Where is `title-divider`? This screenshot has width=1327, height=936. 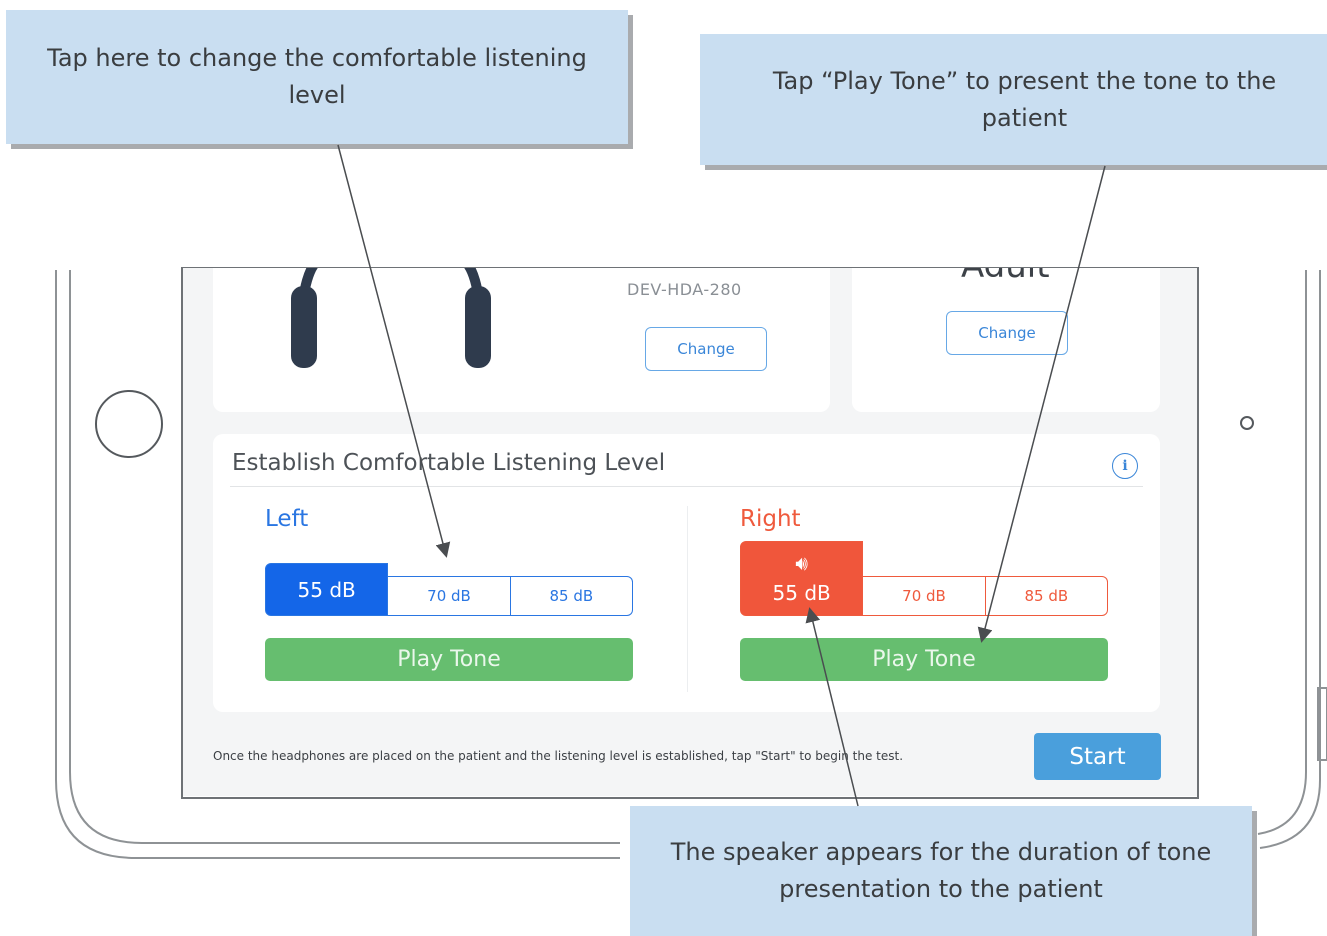
title-divider is located at coordinates (686, 486).